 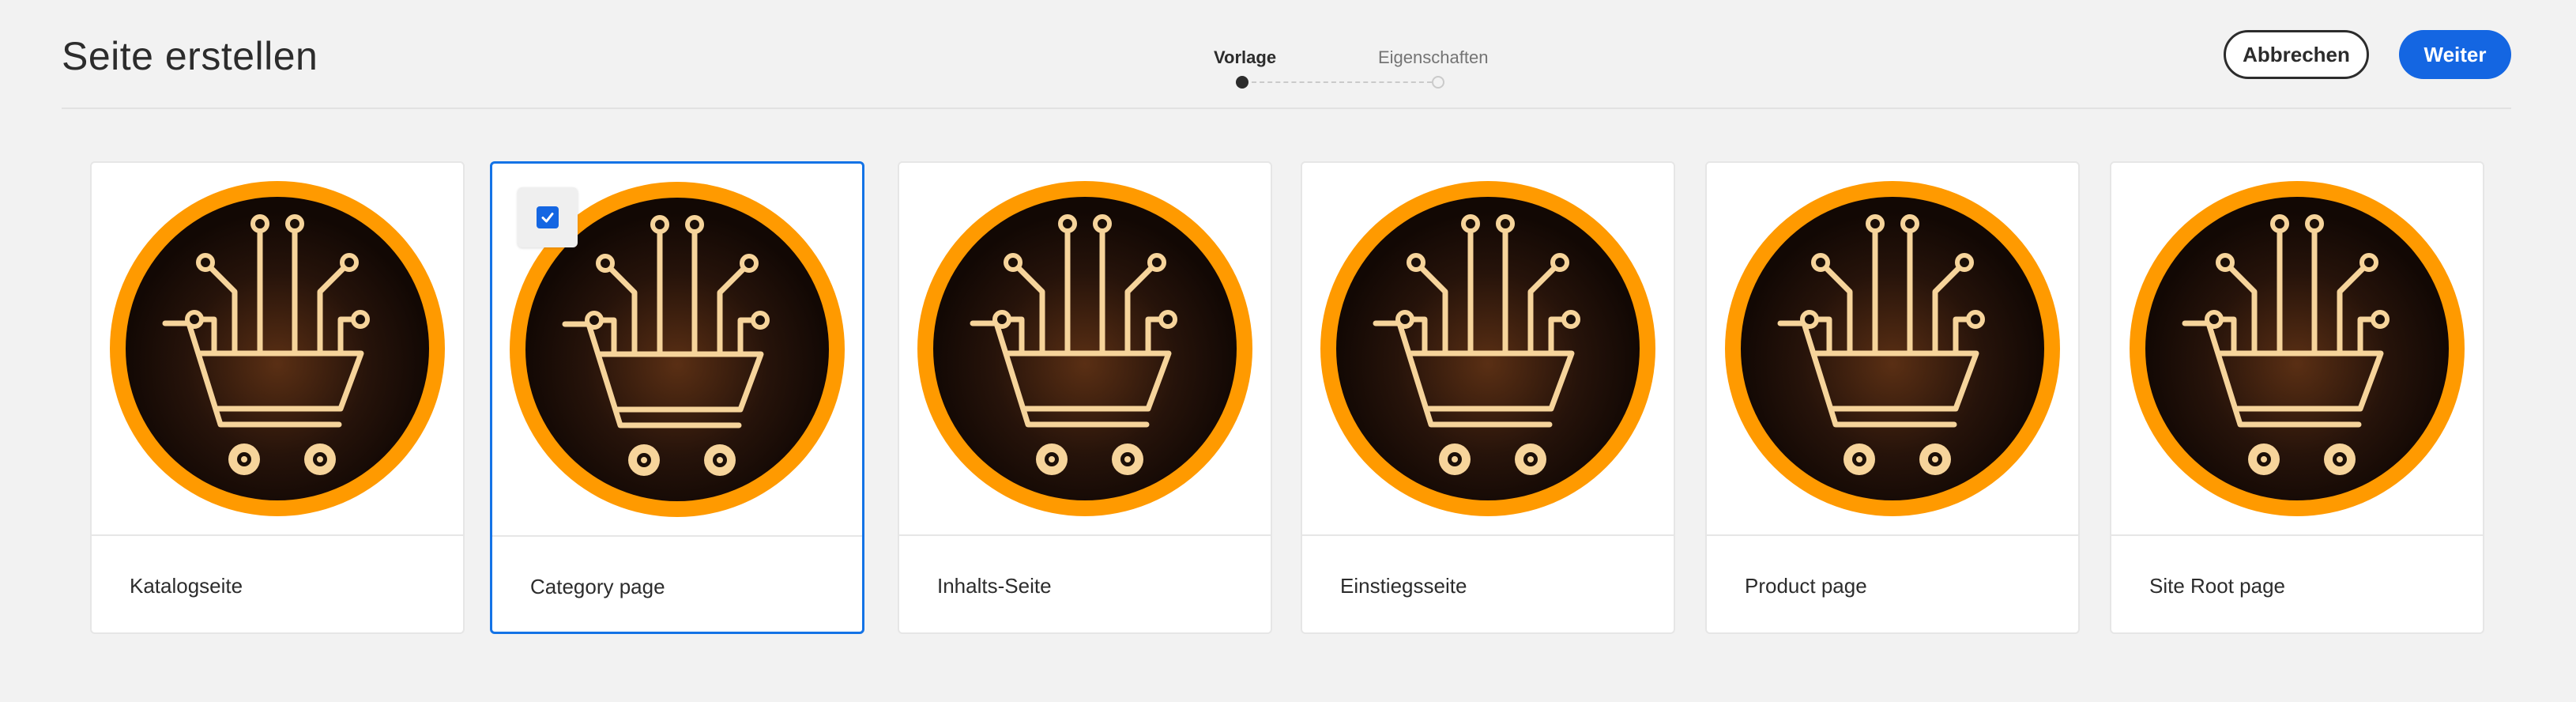 I want to click on select-checkbox, so click(x=548, y=217).